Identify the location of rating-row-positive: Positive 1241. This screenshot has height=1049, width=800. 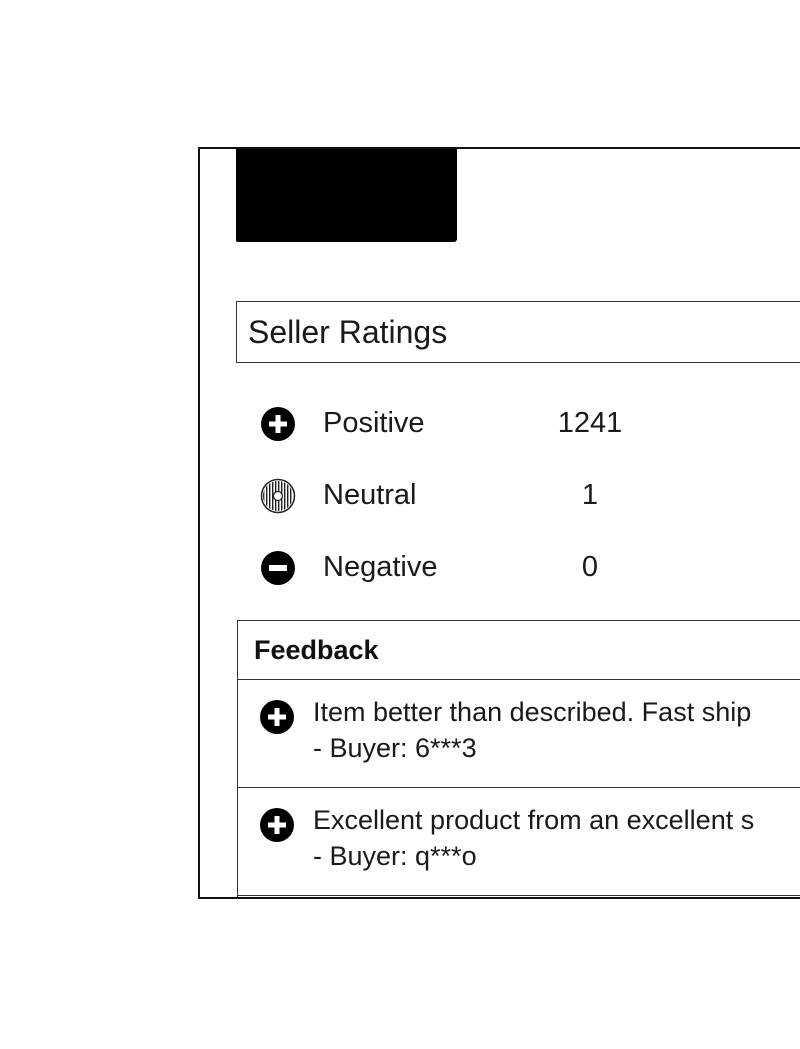
(510, 424).